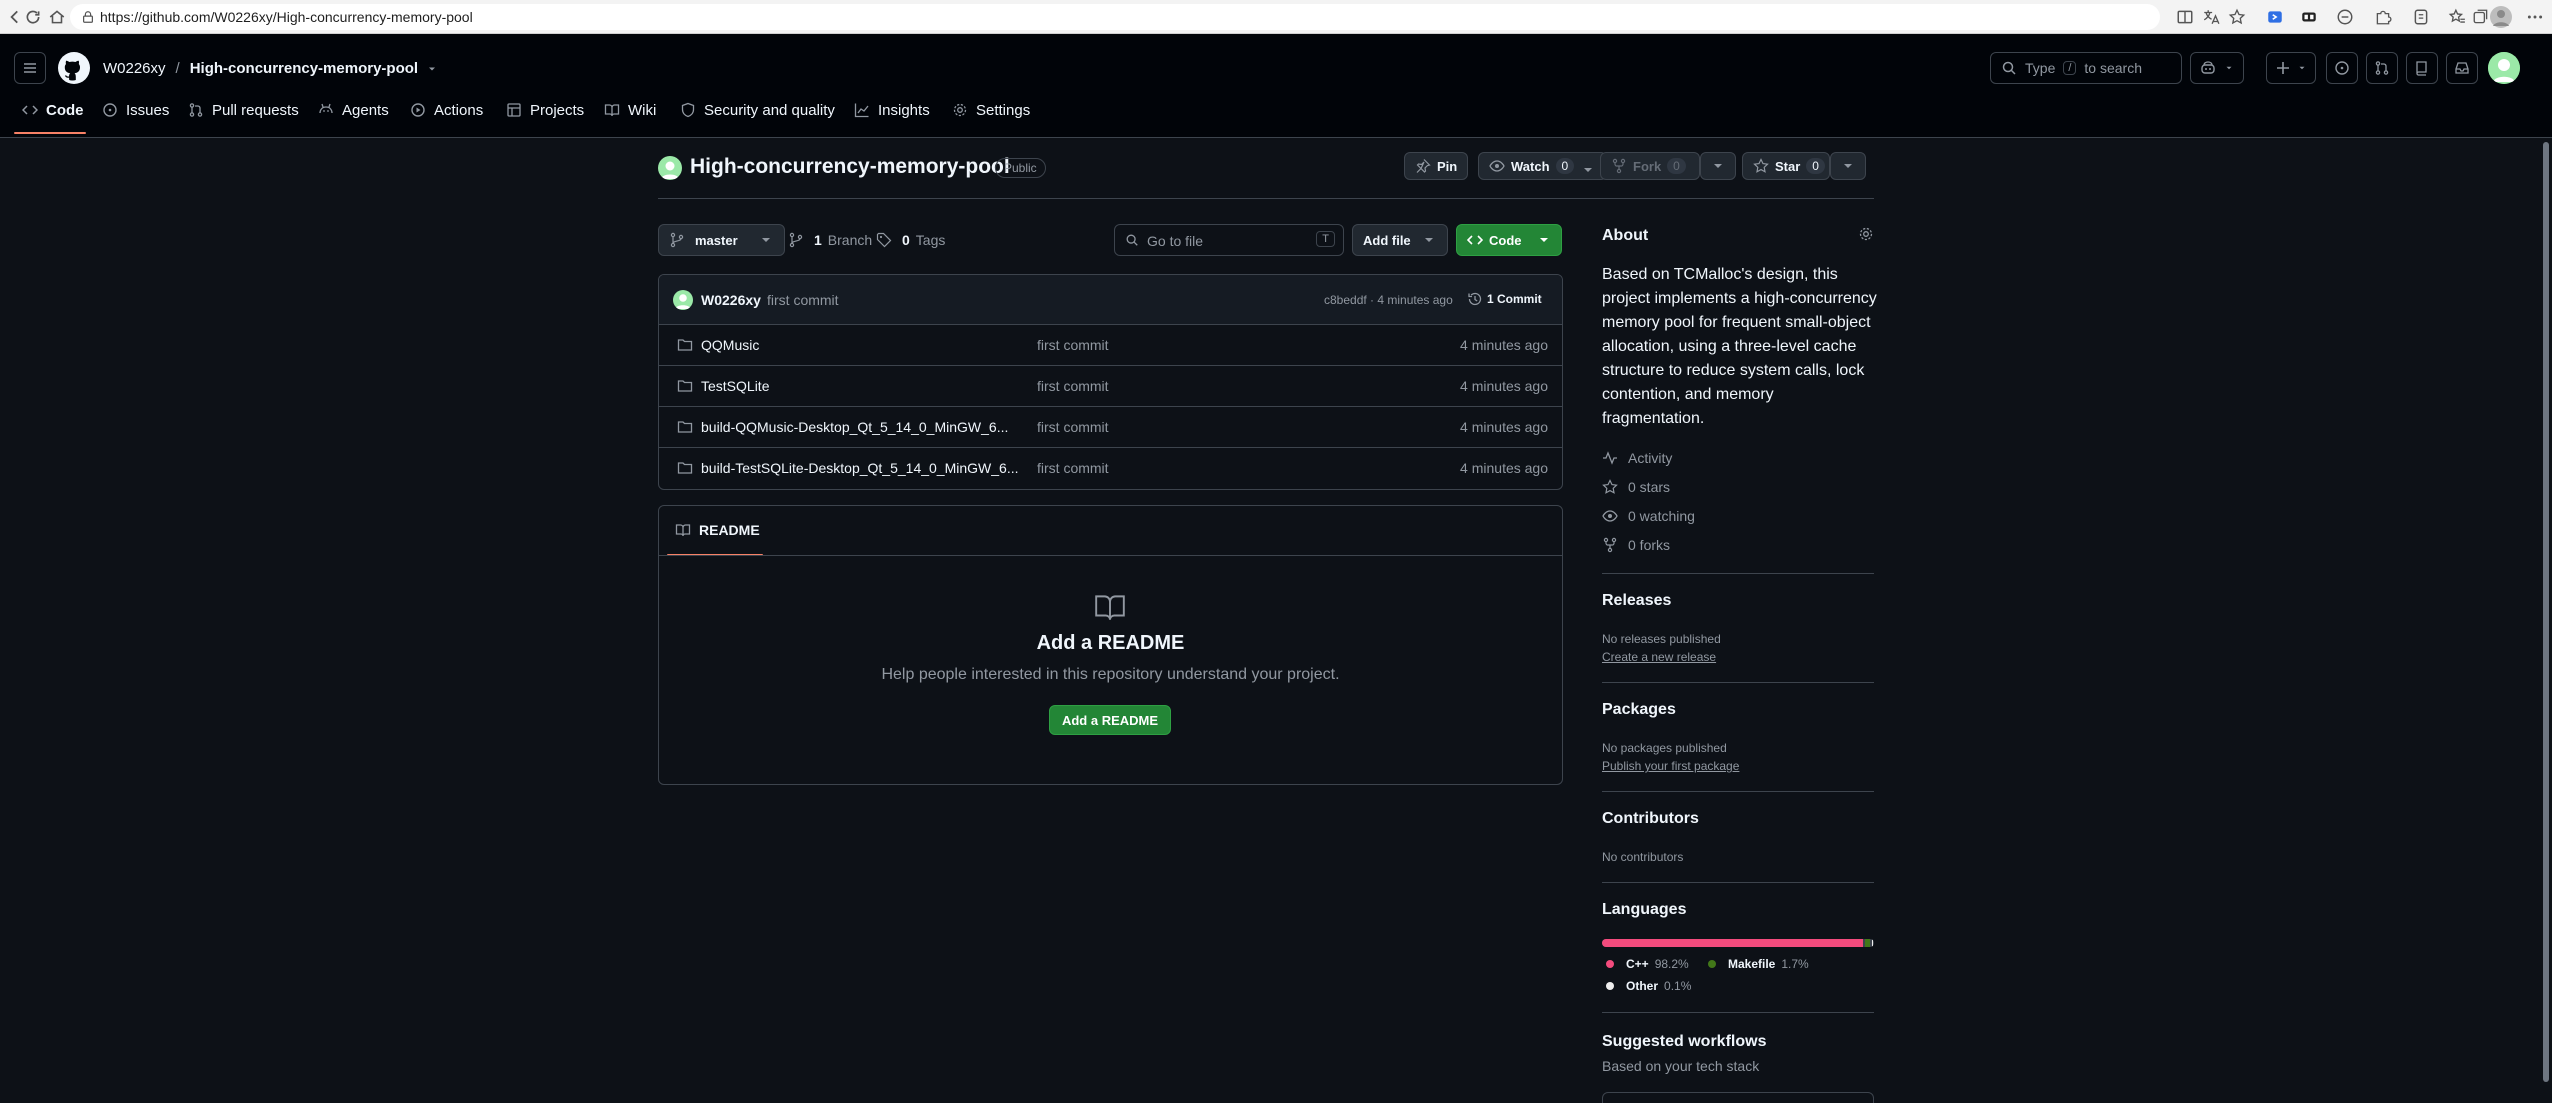 The image size is (2552, 1103). I want to click on commit-author: W0226xy, so click(731, 300).